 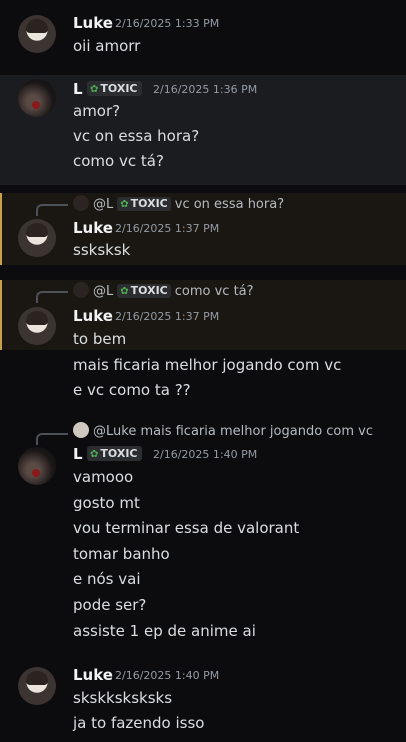 What do you see at coordinates (103, 477) in the screenshot?
I see `message-text: vamooo` at bounding box center [103, 477].